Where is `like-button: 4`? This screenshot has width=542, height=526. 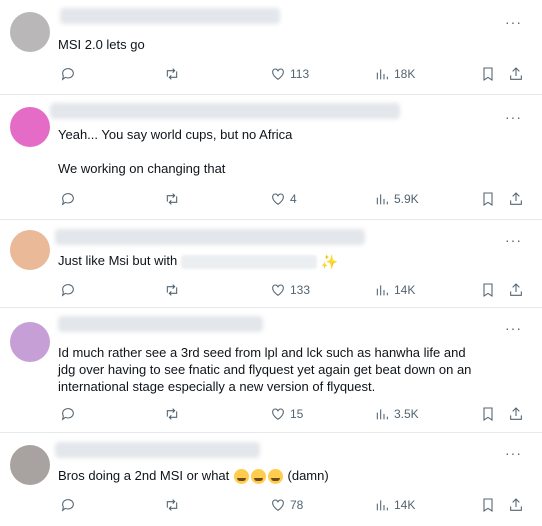
like-button: 4 is located at coordinates (283, 199).